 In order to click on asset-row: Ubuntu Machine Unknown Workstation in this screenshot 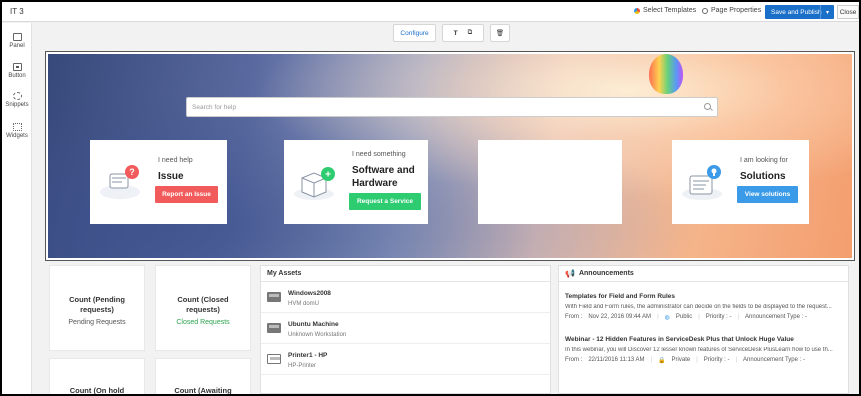, I will do `click(405, 329)`.